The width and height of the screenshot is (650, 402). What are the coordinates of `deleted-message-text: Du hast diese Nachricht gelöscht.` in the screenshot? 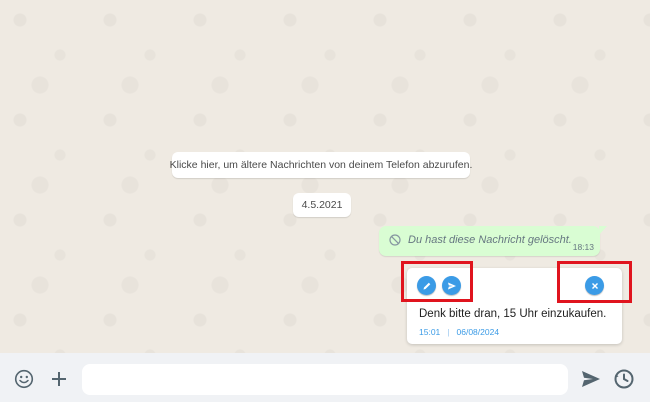 It's located at (490, 240).